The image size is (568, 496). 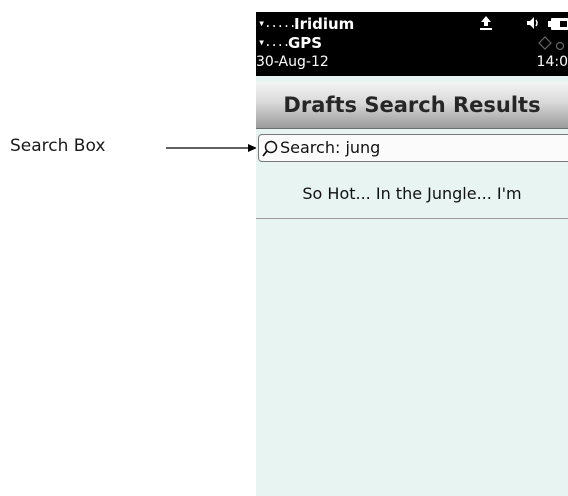 I want to click on volume-icon, so click(x=532, y=23).